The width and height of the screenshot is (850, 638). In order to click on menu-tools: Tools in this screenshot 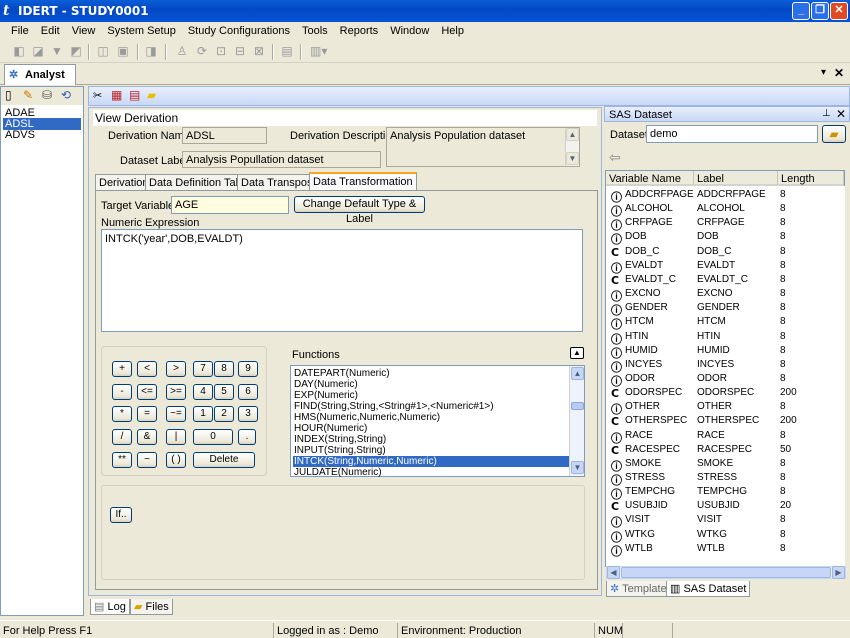, I will do `click(315, 29)`.